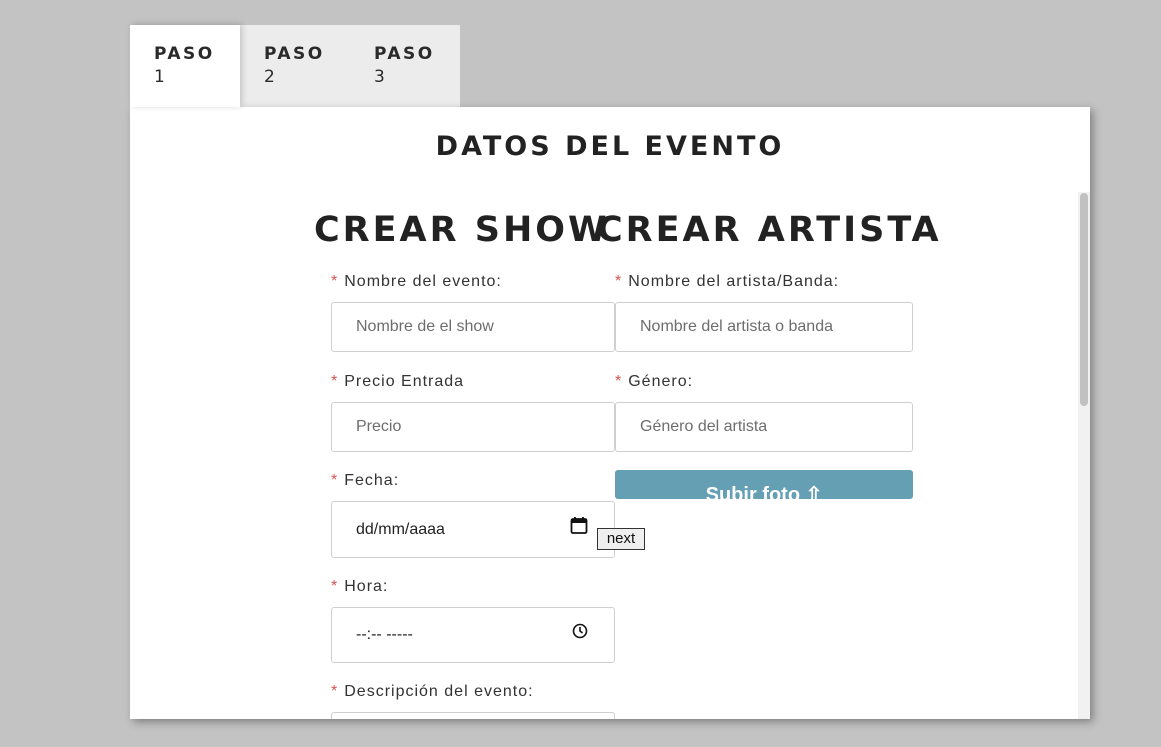 The height and width of the screenshot is (747, 1161). Describe the element at coordinates (621, 539) in the screenshot. I see `next-button: next` at that location.